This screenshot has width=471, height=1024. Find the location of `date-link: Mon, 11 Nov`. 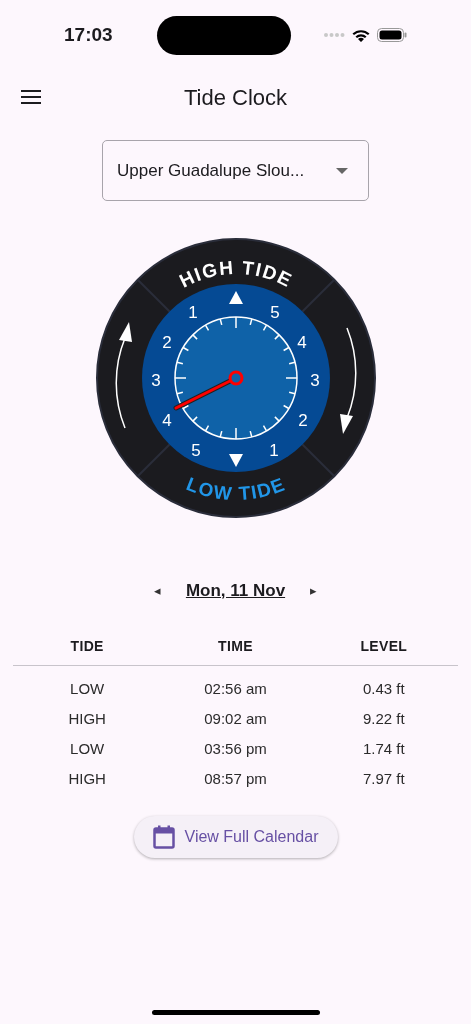

date-link: Mon, 11 Nov is located at coordinates (235, 591).